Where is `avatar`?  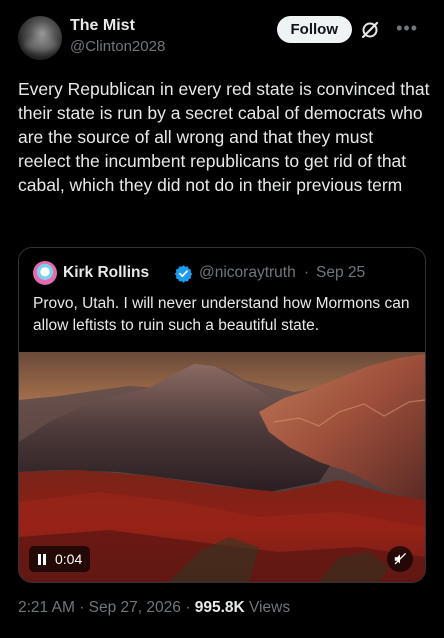
avatar is located at coordinates (40, 38).